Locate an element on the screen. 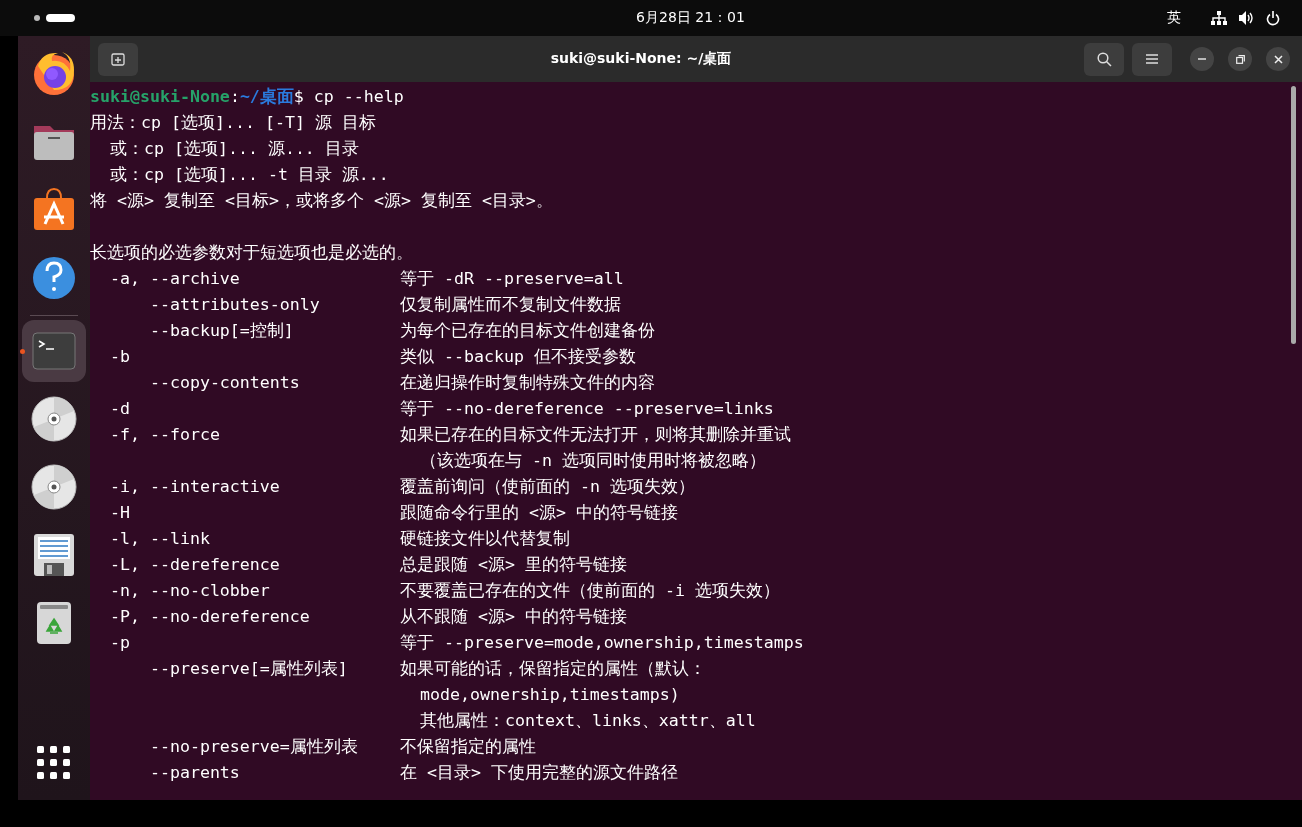 This screenshot has width=1302, height=827. new-tab-button is located at coordinates (118, 59).